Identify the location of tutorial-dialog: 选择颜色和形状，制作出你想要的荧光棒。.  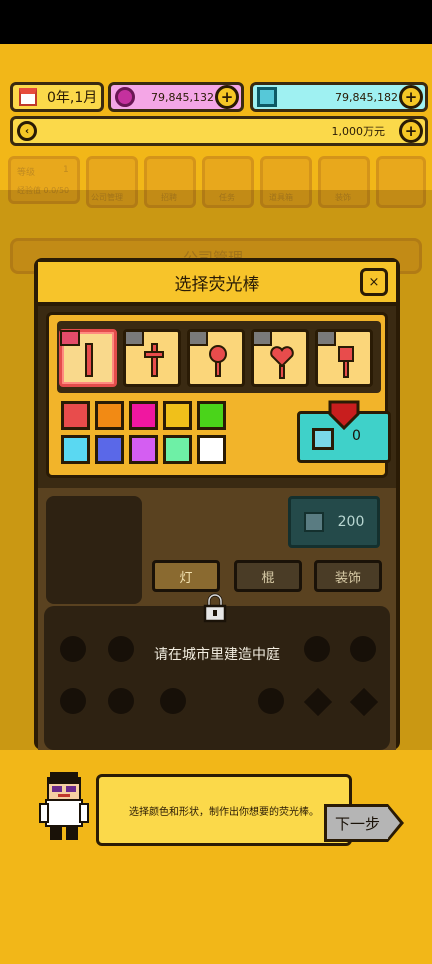
(224, 810).